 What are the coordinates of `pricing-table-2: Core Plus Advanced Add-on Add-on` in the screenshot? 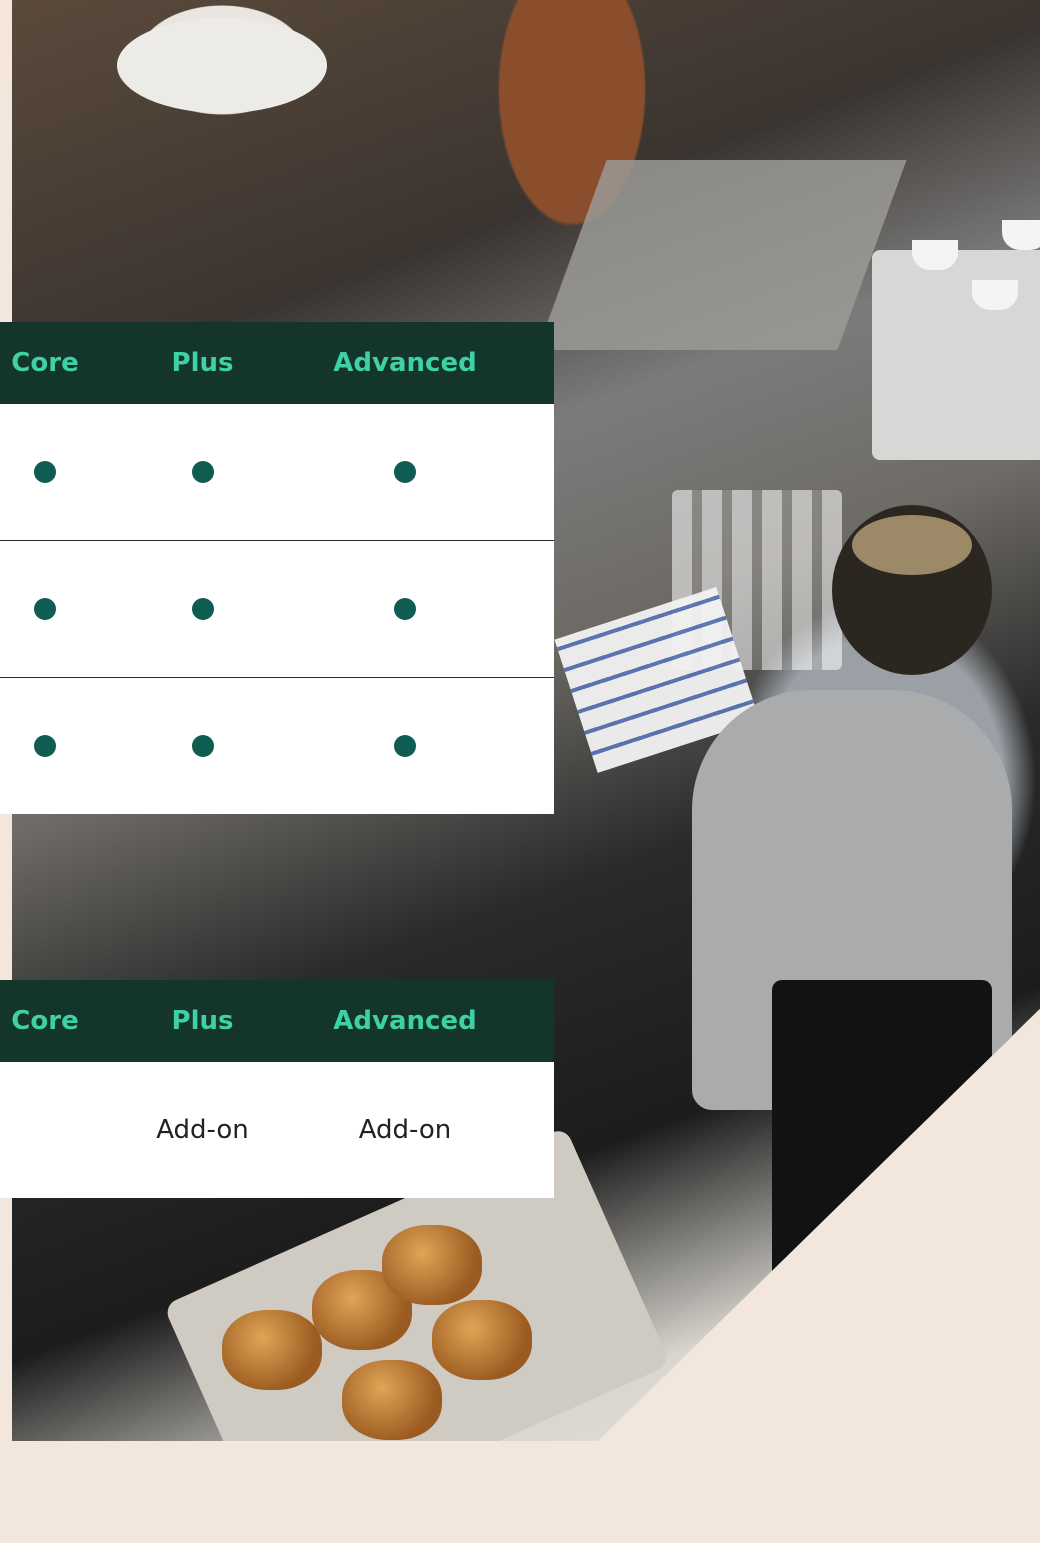 It's located at (277, 1089).